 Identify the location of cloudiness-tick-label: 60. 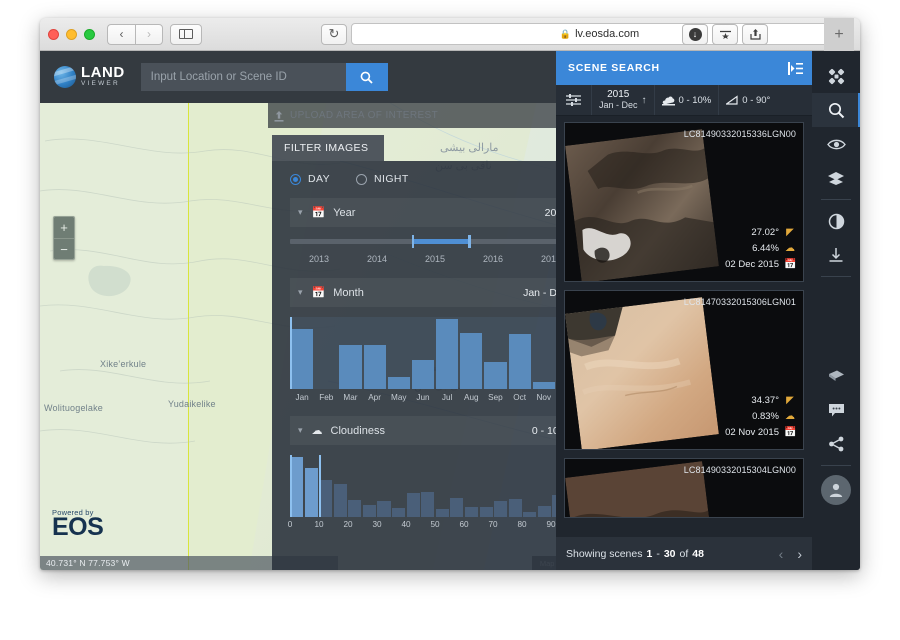
(464, 524).